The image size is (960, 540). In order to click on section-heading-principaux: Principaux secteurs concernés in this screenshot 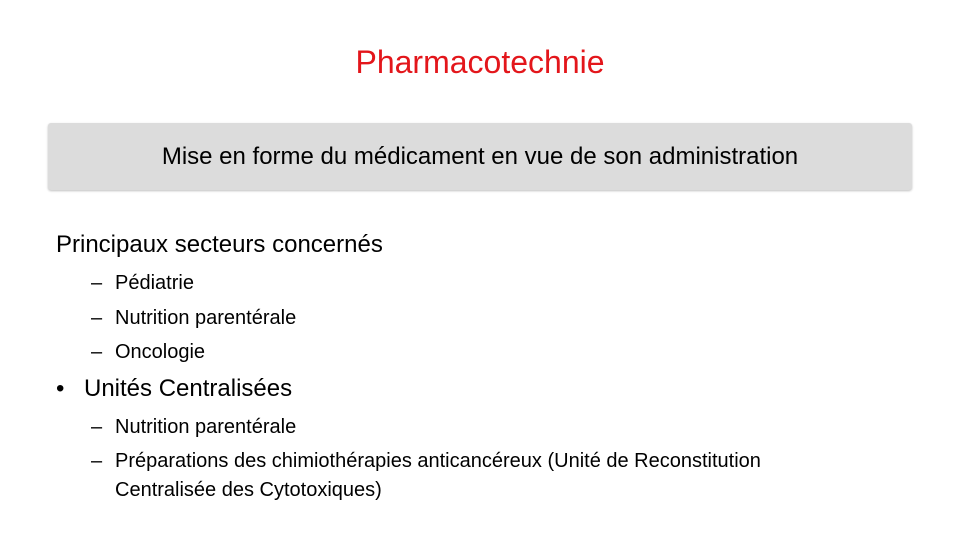, I will do `click(219, 245)`.